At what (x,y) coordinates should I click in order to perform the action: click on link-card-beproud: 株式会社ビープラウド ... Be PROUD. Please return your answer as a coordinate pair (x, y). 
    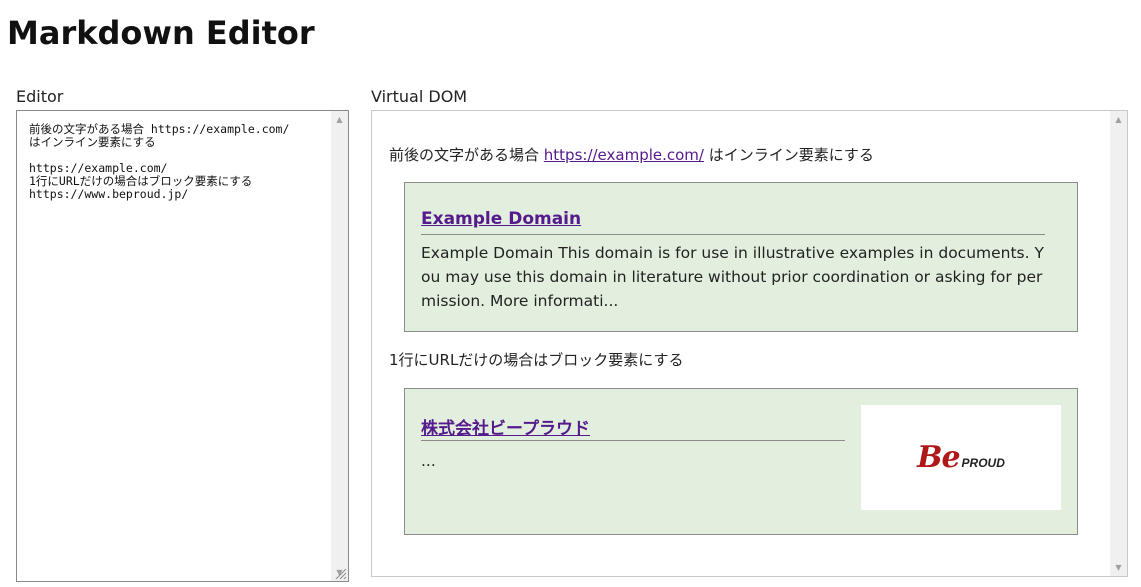
    Looking at the image, I should click on (741, 461).